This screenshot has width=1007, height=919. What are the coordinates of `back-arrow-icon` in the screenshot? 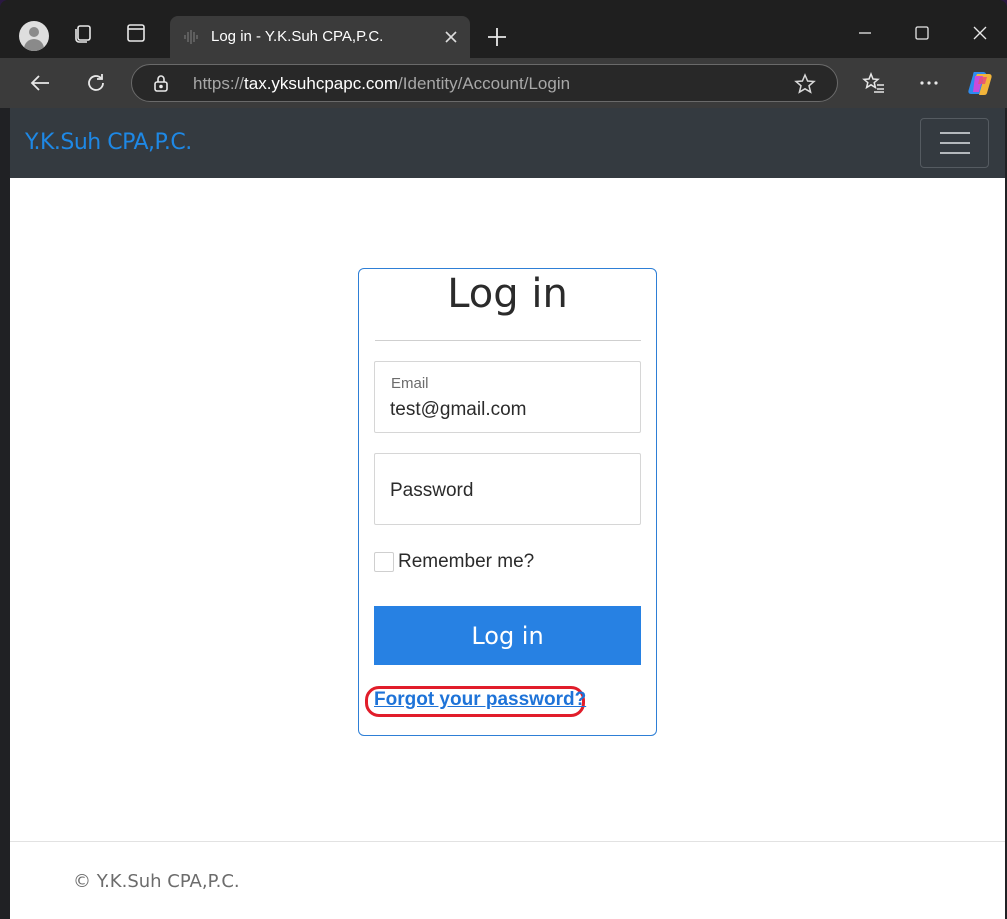 It's located at (40, 83).